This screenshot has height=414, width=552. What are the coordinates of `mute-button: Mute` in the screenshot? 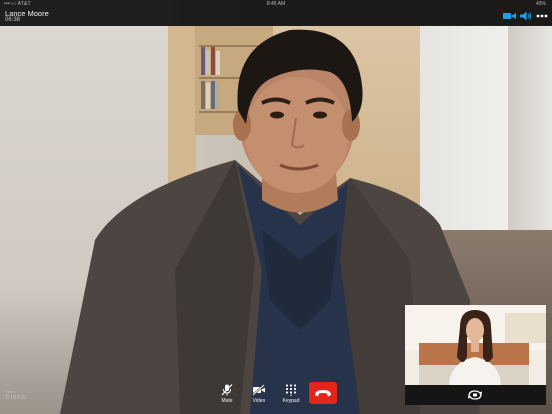 It's located at (227, 395).